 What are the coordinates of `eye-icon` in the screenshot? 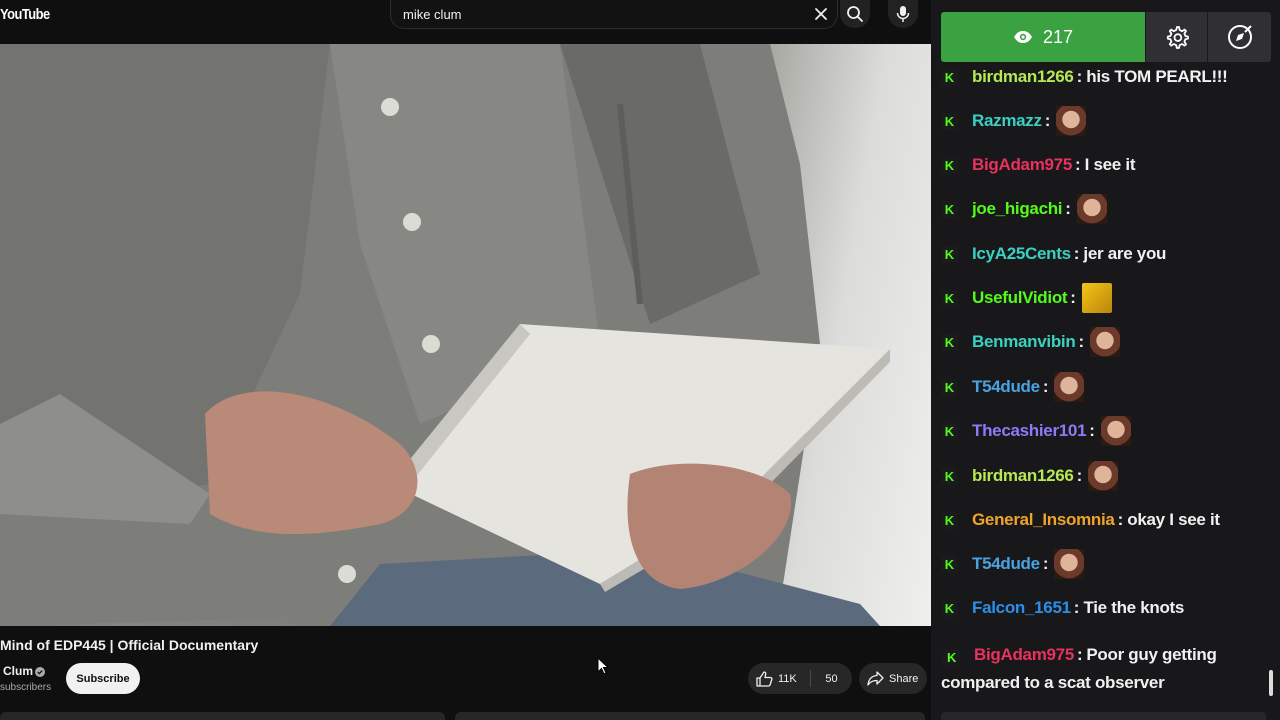 It's located at (1022, 37).